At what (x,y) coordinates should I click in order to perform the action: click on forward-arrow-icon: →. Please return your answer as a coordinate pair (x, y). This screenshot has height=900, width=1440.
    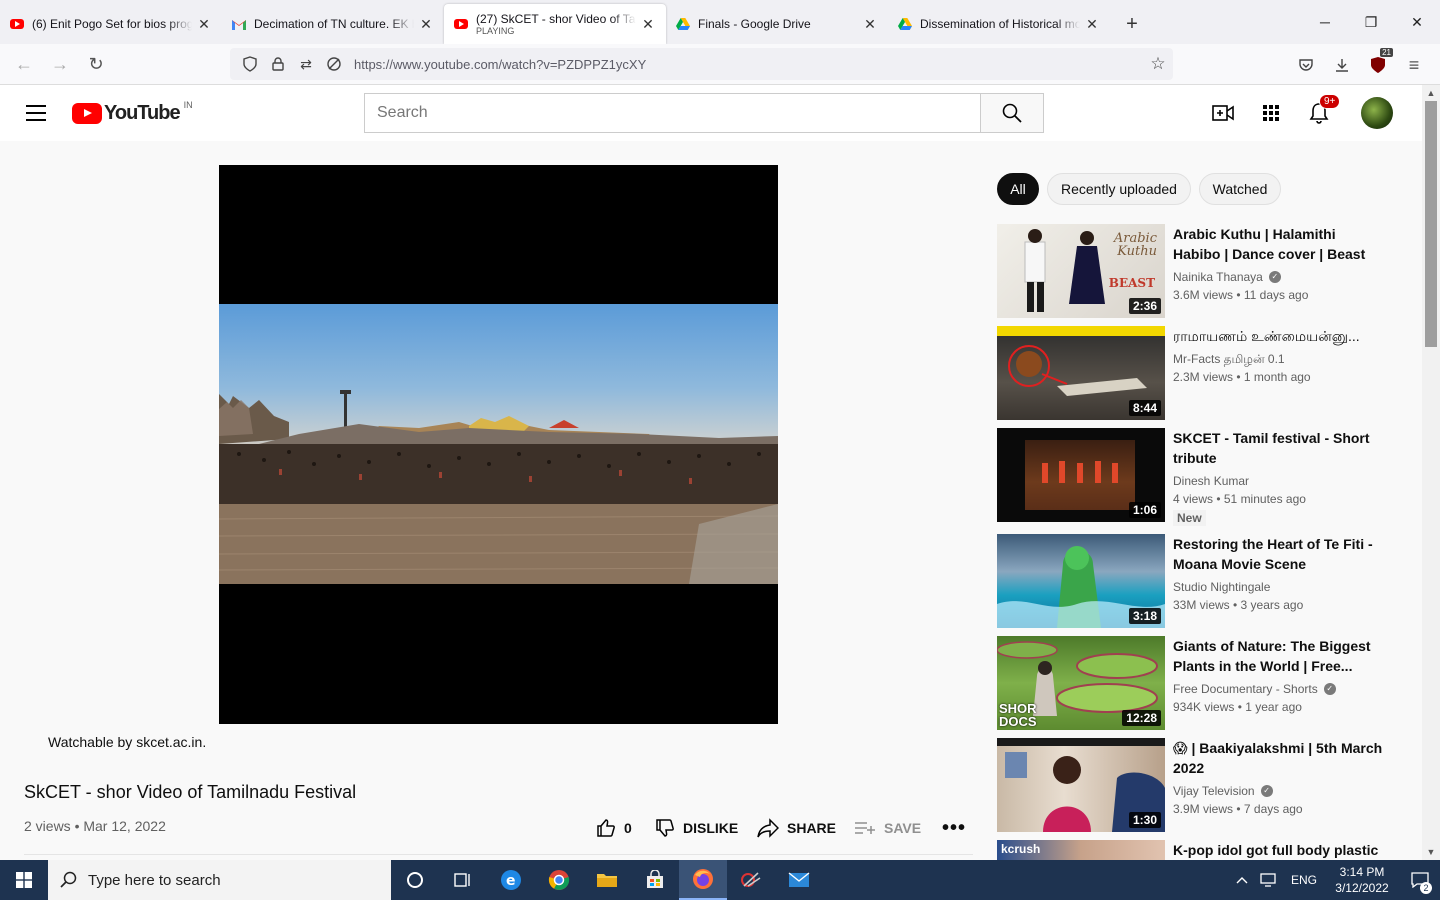
    Looking at the image, I should click on (60, 64).